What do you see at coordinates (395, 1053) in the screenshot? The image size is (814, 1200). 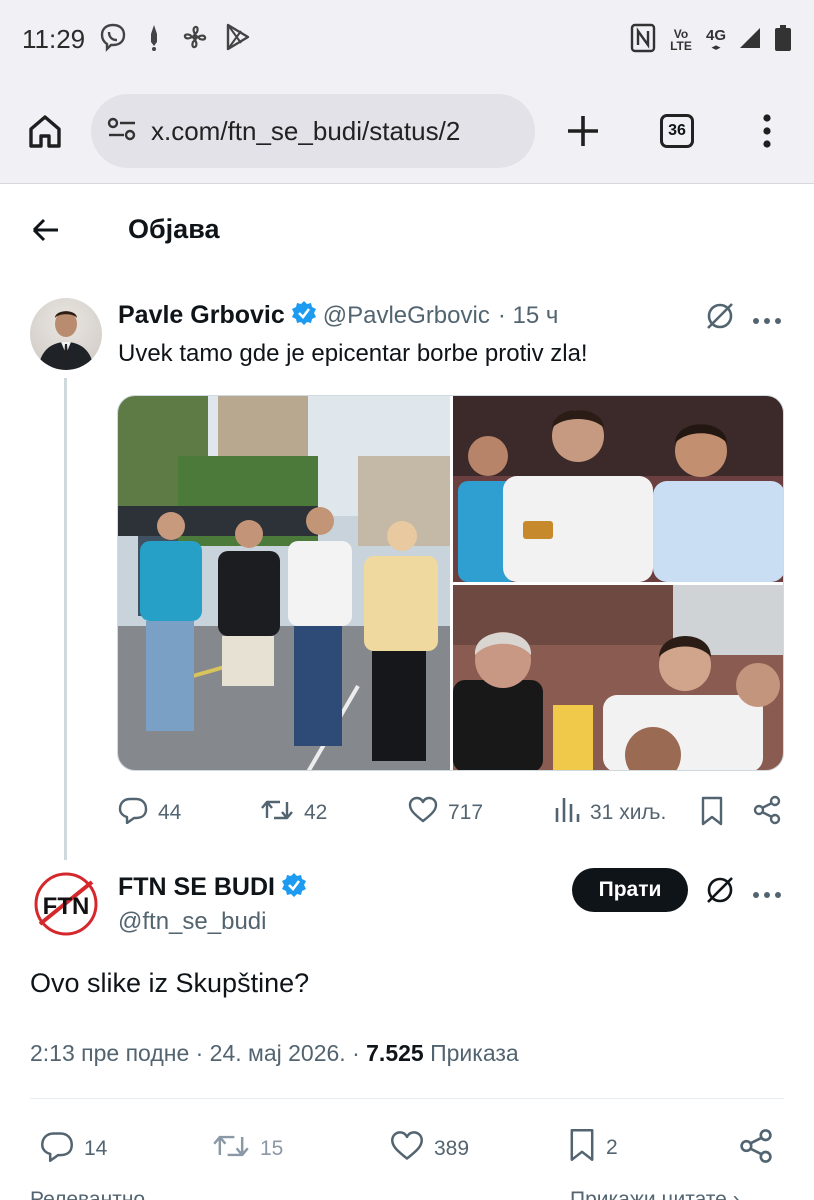 I see `views-count: 7.525` at bounding box center [395, 1053].